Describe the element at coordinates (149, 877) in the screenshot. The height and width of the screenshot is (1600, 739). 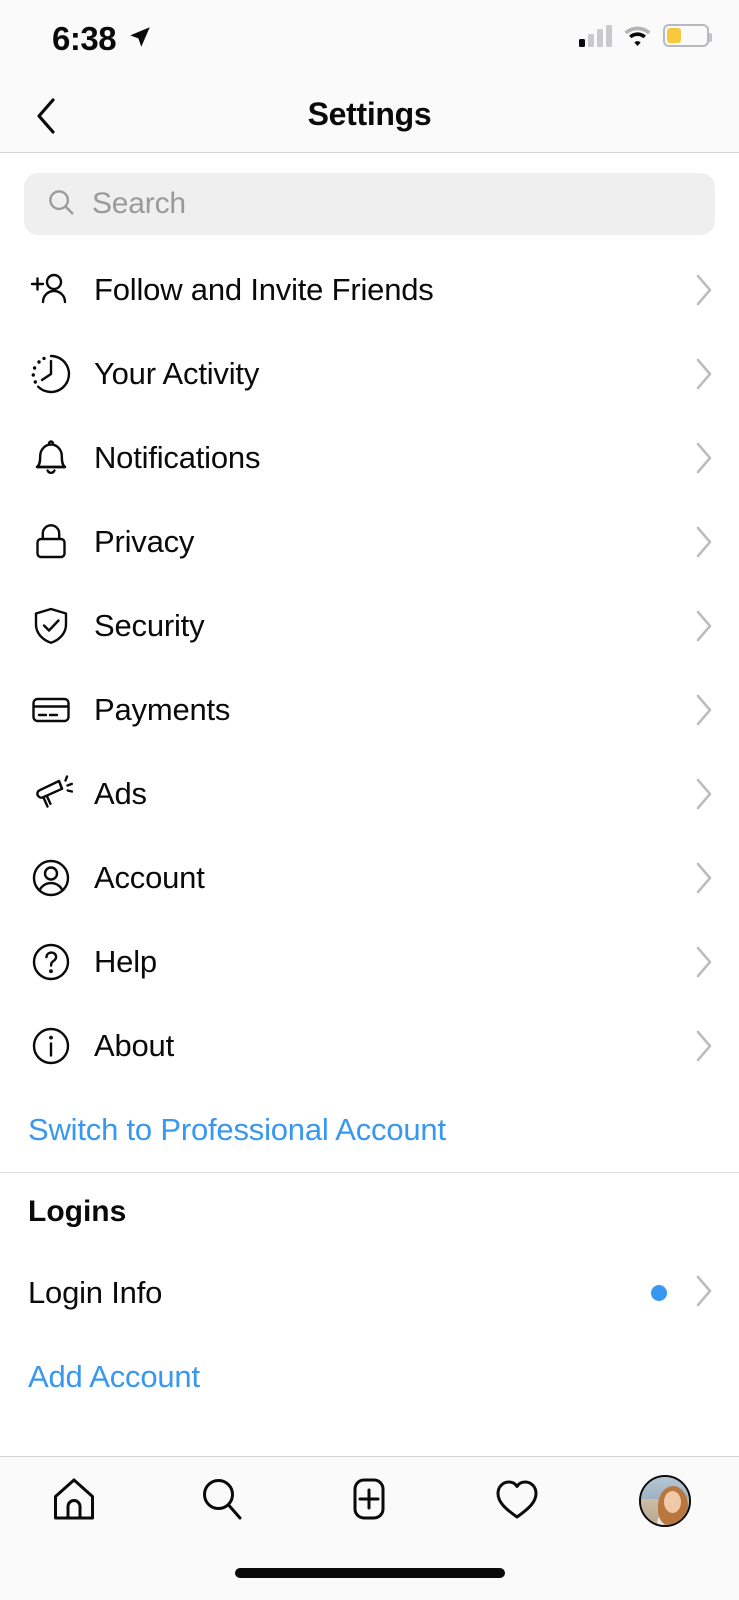
I see `sidebar-item-label: Account` at that location.